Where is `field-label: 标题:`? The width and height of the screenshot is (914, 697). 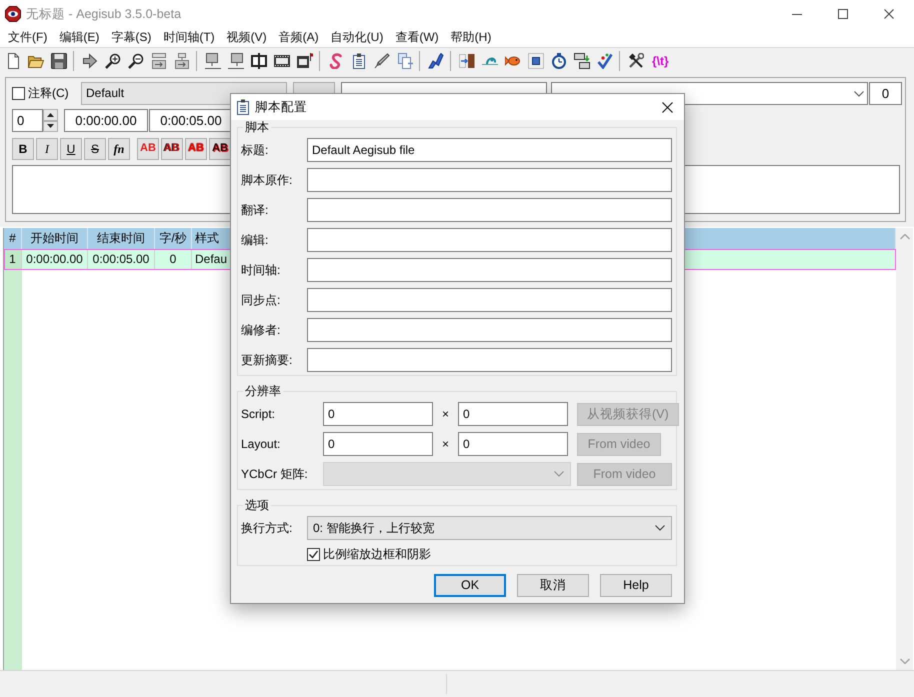
field-label: 标题: is located at coordinates (255, 150).